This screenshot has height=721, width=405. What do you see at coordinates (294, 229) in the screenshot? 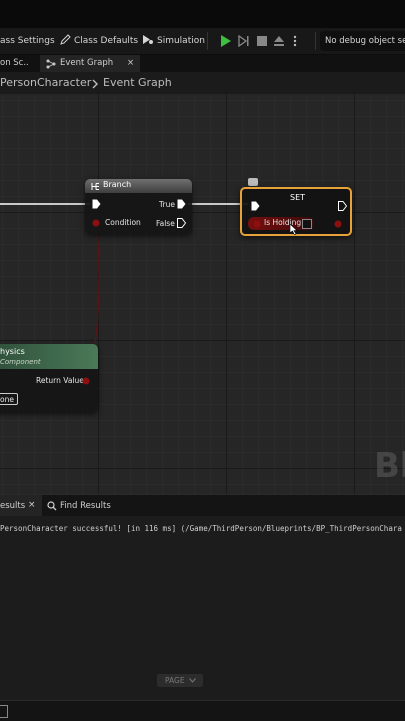
I see `mouse-cursor-icon` at bounding box center [294, 229].